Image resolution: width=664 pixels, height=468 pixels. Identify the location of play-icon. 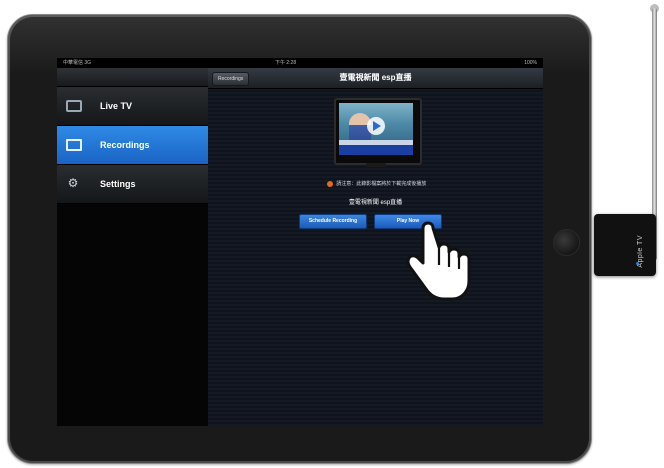
(377, 126).